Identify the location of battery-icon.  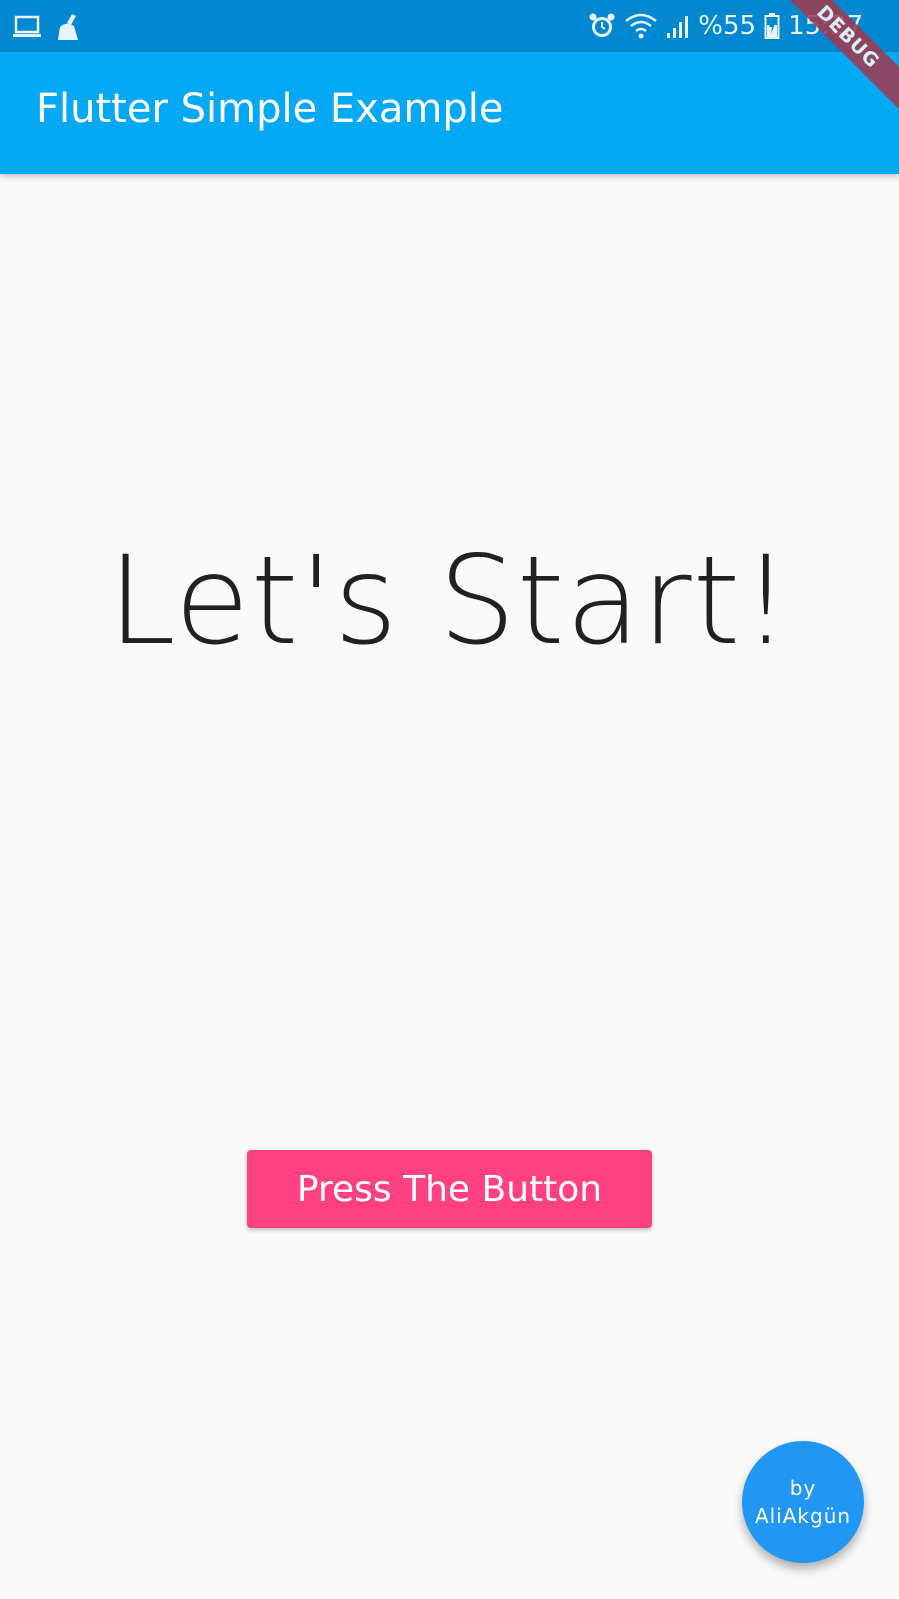
(772, 26).